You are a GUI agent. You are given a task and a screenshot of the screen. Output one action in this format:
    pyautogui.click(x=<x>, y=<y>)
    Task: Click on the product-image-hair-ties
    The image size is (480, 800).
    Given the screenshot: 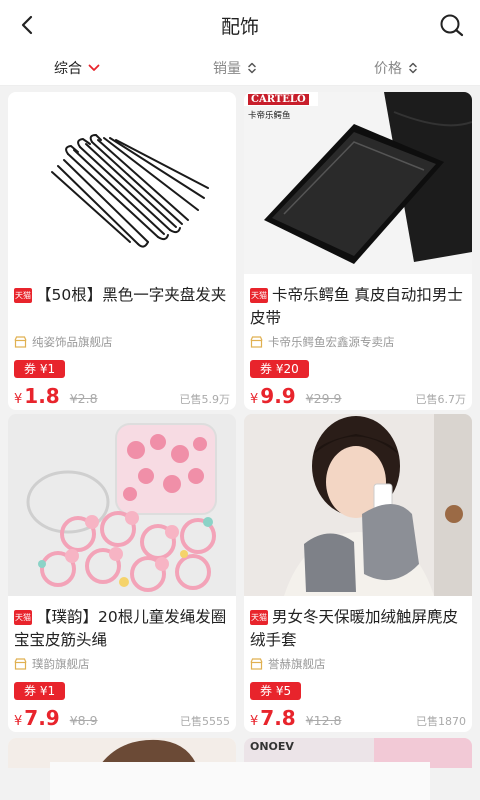 What is the action you would take?
    pyautogui.click(x=122, y=505)
    